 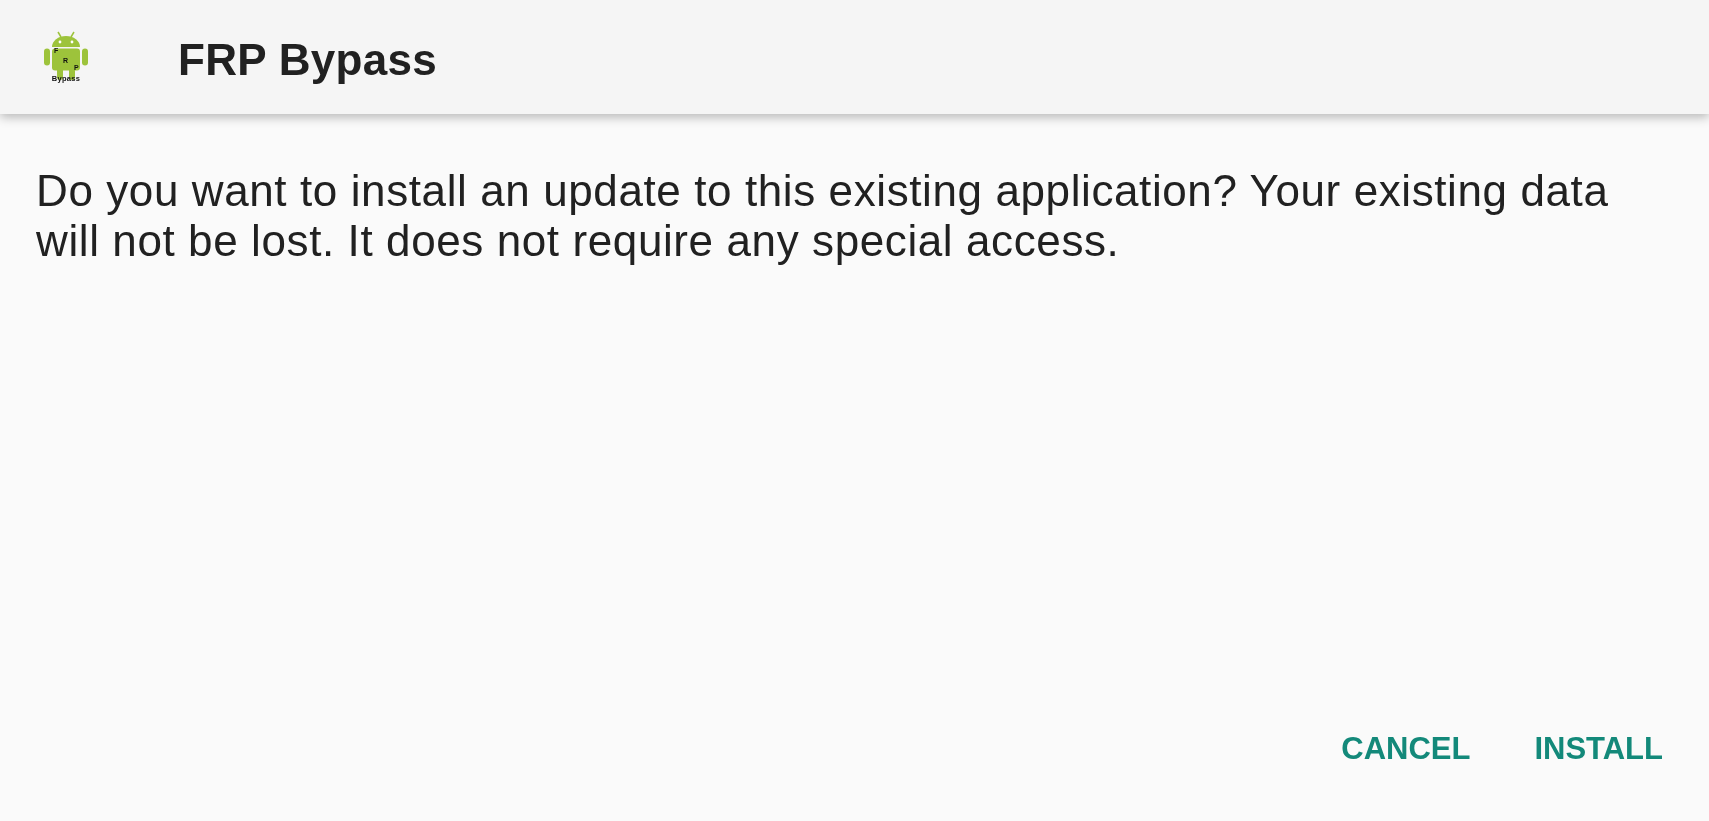 What do you see at coordinates (66, 56) in the screenshot?
I see `android-robot-icon` at bounding box center [66, 56].